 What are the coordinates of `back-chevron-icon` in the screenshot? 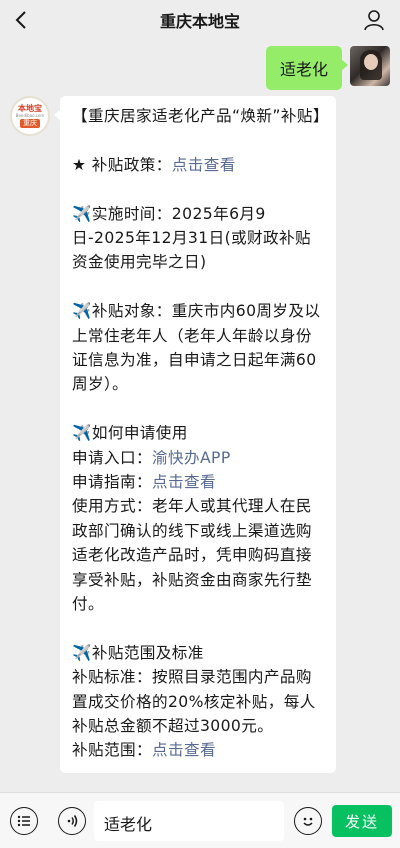 It's located at (22, 20).